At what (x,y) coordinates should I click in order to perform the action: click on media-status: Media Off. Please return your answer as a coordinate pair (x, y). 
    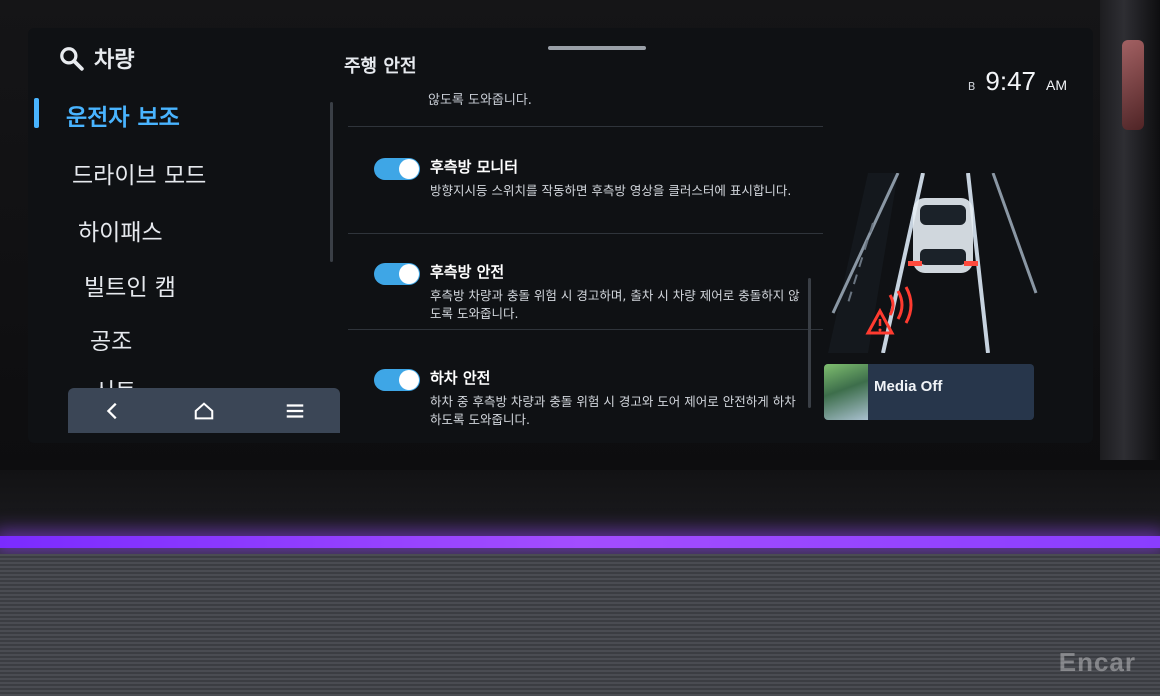
    Looking at the image, I should click on (908, 386).